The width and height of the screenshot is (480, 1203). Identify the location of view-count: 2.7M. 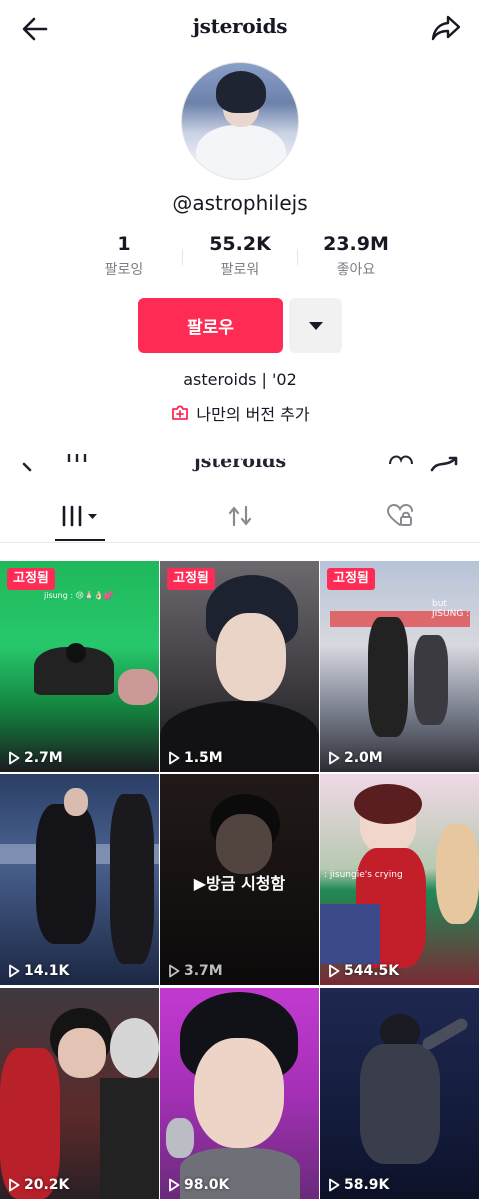
(35, 758).